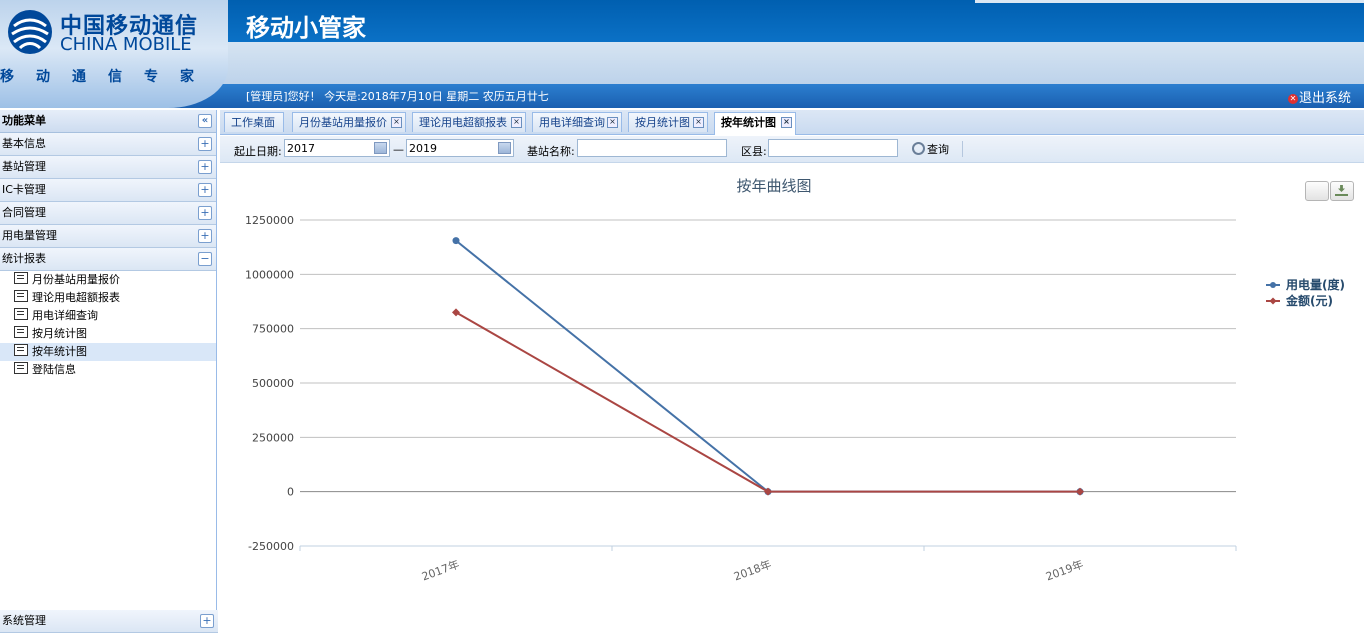  I want to click on search-icon, so click(918, 148).